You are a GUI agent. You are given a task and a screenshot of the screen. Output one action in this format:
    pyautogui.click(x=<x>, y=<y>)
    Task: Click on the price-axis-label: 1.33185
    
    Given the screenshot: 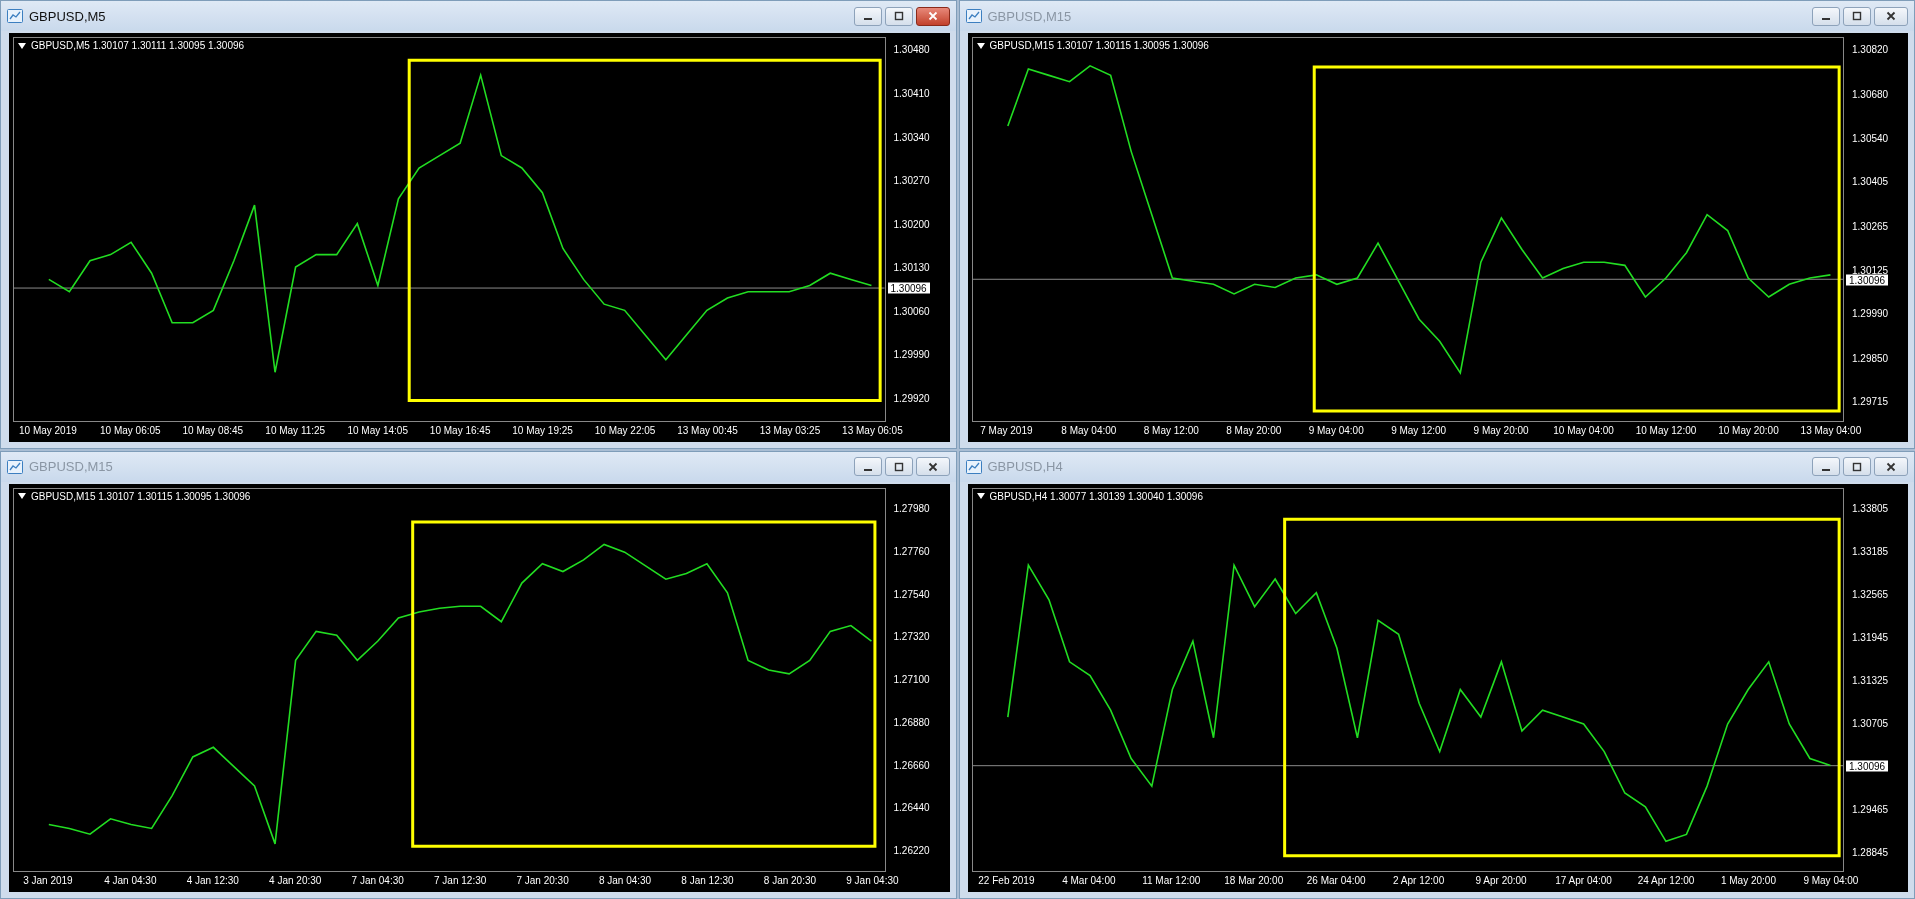 What is the action you would take?
    pyautogui.click(x=1870, y=551)
    